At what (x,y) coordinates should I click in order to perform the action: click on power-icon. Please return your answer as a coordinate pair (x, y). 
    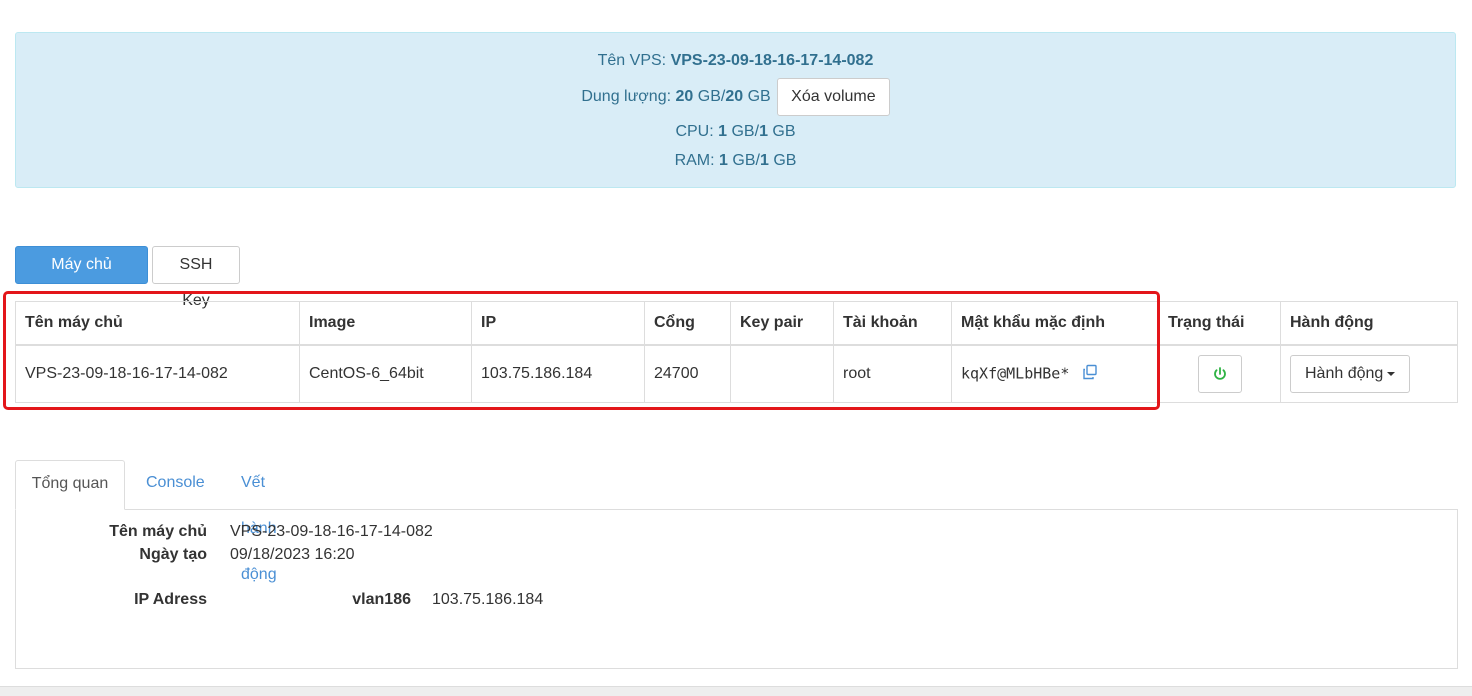
    Looking at the image, I should click on (1220, 373).